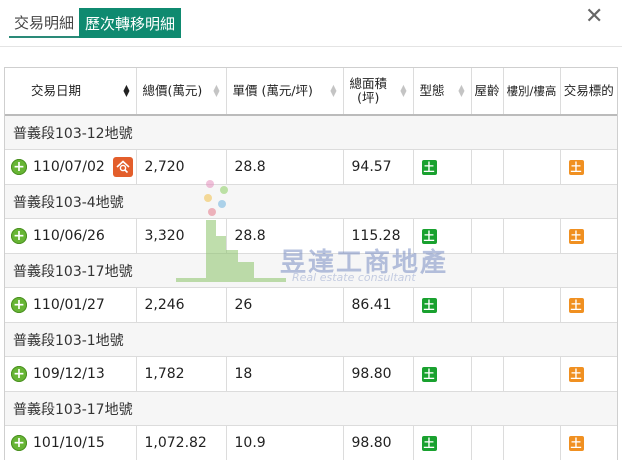 The width and height of the screenshot is (622, 460). Describe the element at coordinates (311, 46) in the screenshot. I see `header-divider` at that location.